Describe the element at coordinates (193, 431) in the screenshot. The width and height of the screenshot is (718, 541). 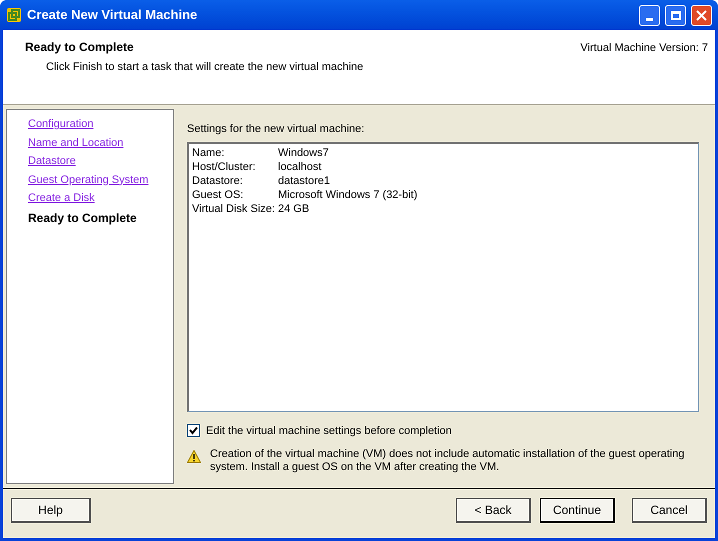
I see `edit-settings-checkbox` at that location.